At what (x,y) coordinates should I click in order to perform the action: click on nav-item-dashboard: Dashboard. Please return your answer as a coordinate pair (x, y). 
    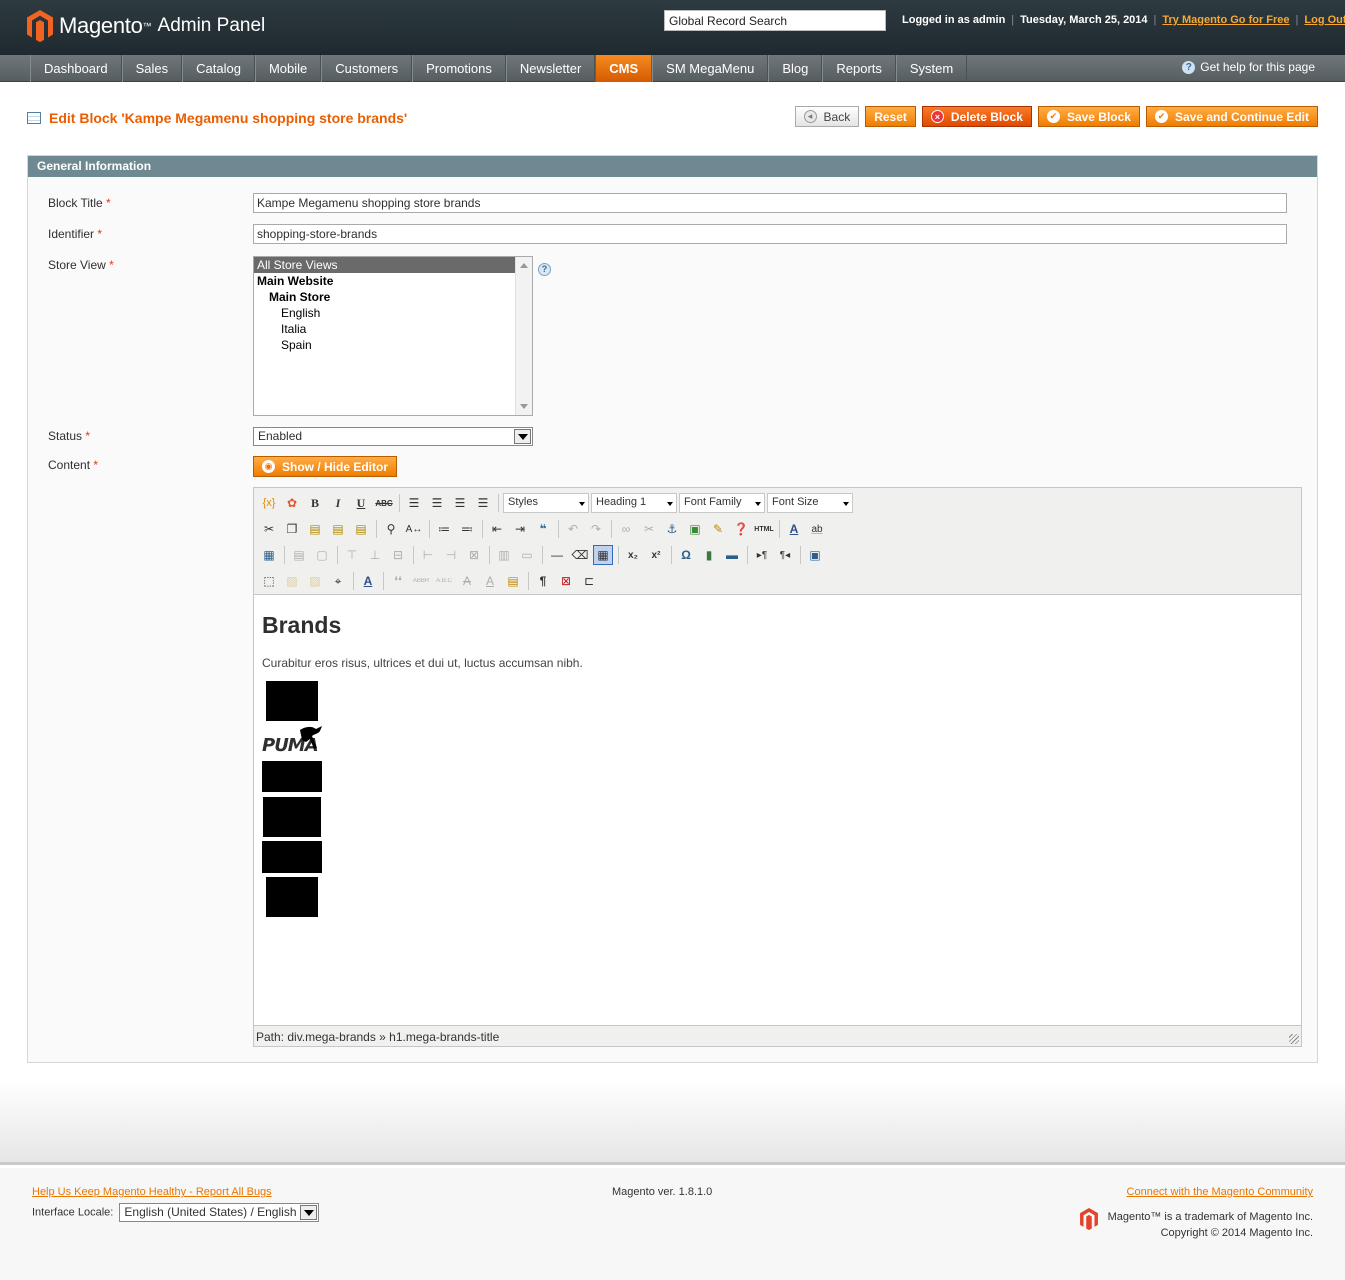
    Looking at the image, I should click on (76, 68).